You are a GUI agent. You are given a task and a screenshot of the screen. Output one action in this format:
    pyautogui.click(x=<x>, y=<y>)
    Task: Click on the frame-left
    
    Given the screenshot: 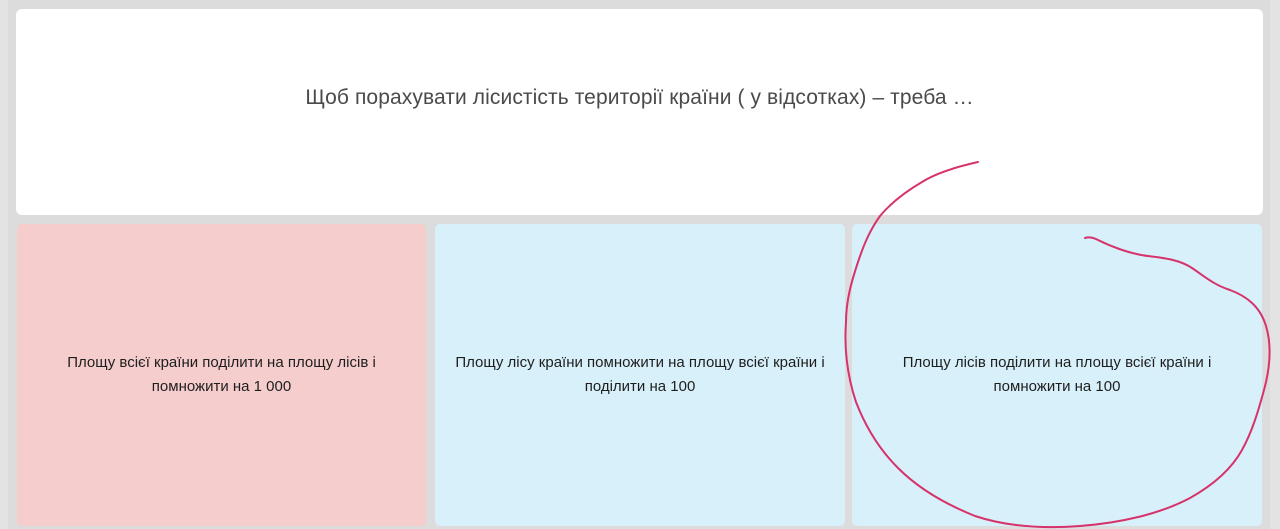 What is the action you would take?
    pyautogui.click(x=4, y=264)
    